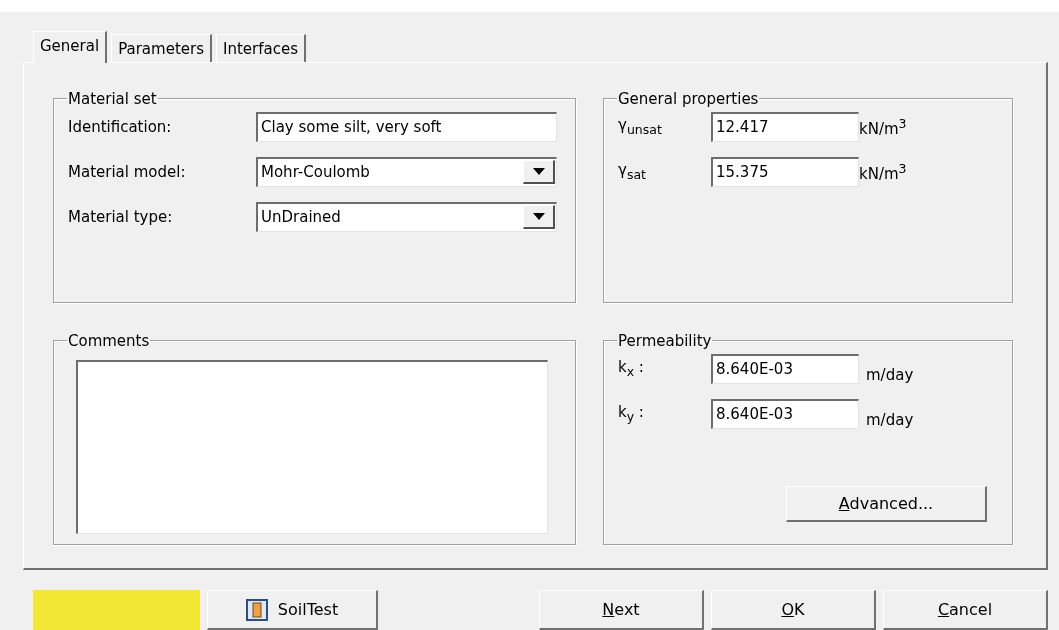 This screenshot has width=1059, height=630. I want to click on dropdown: Mohr-Coulomb, so click(406, 171).